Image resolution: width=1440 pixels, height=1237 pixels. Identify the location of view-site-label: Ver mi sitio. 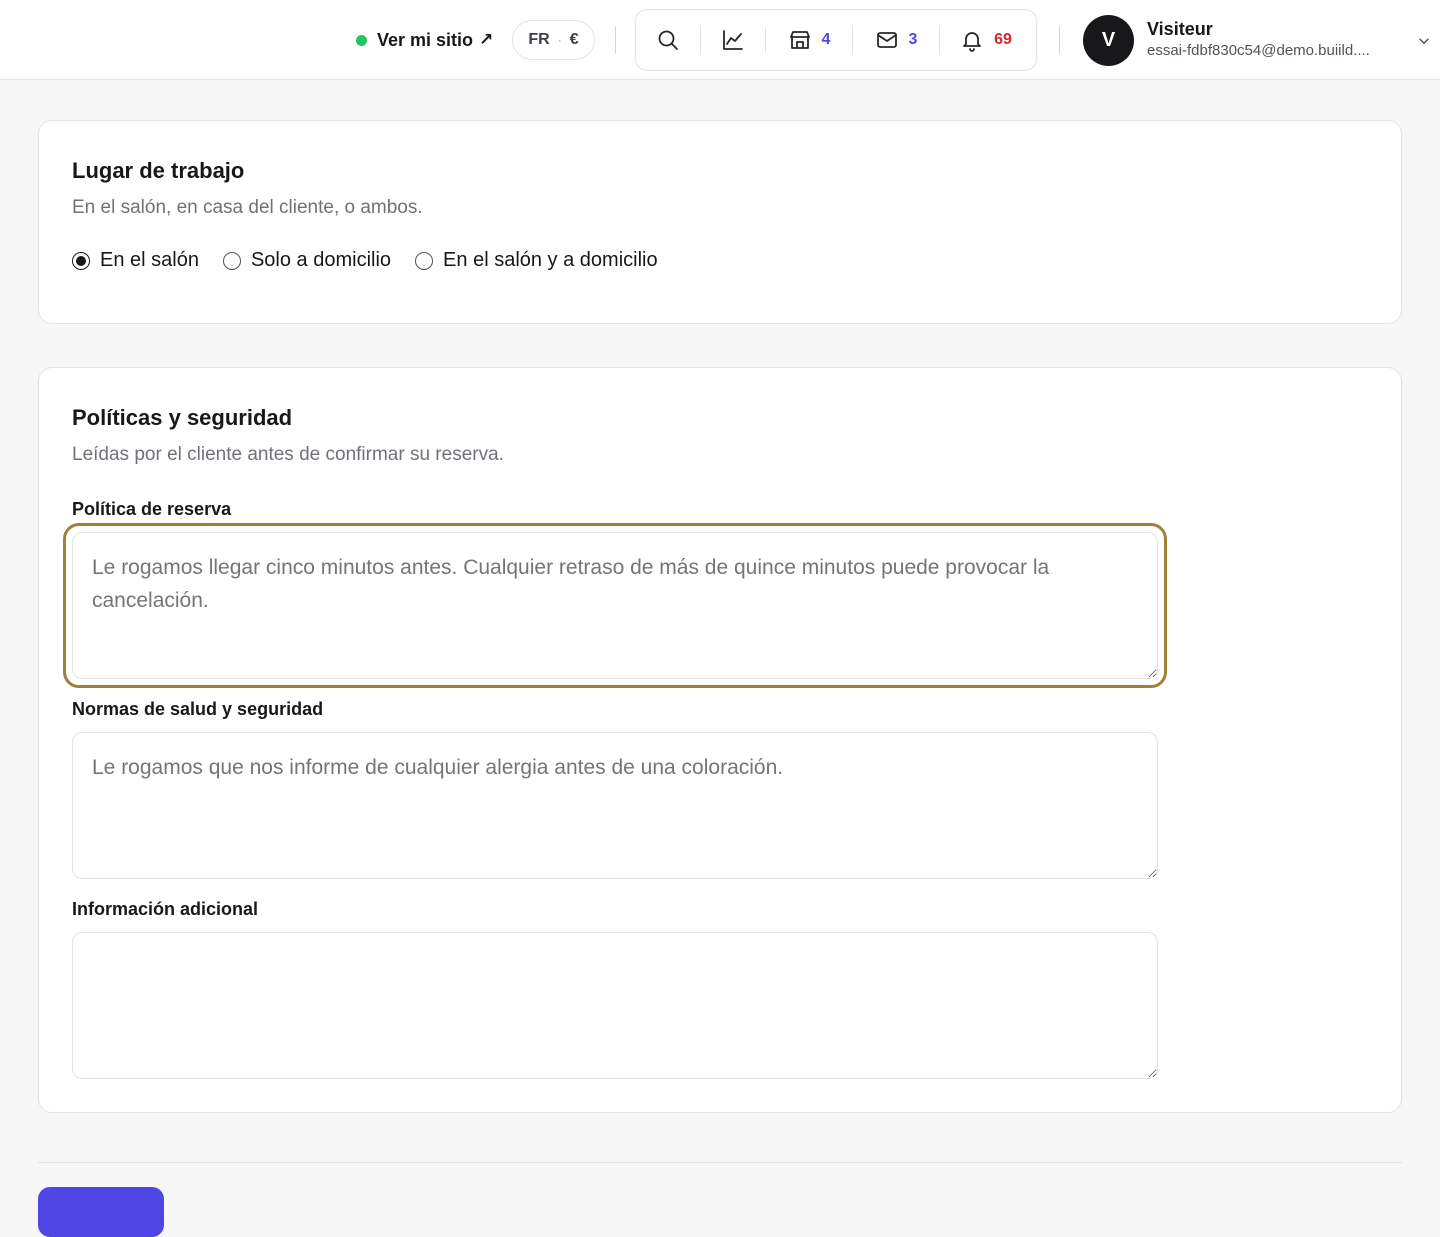
(425, 39).